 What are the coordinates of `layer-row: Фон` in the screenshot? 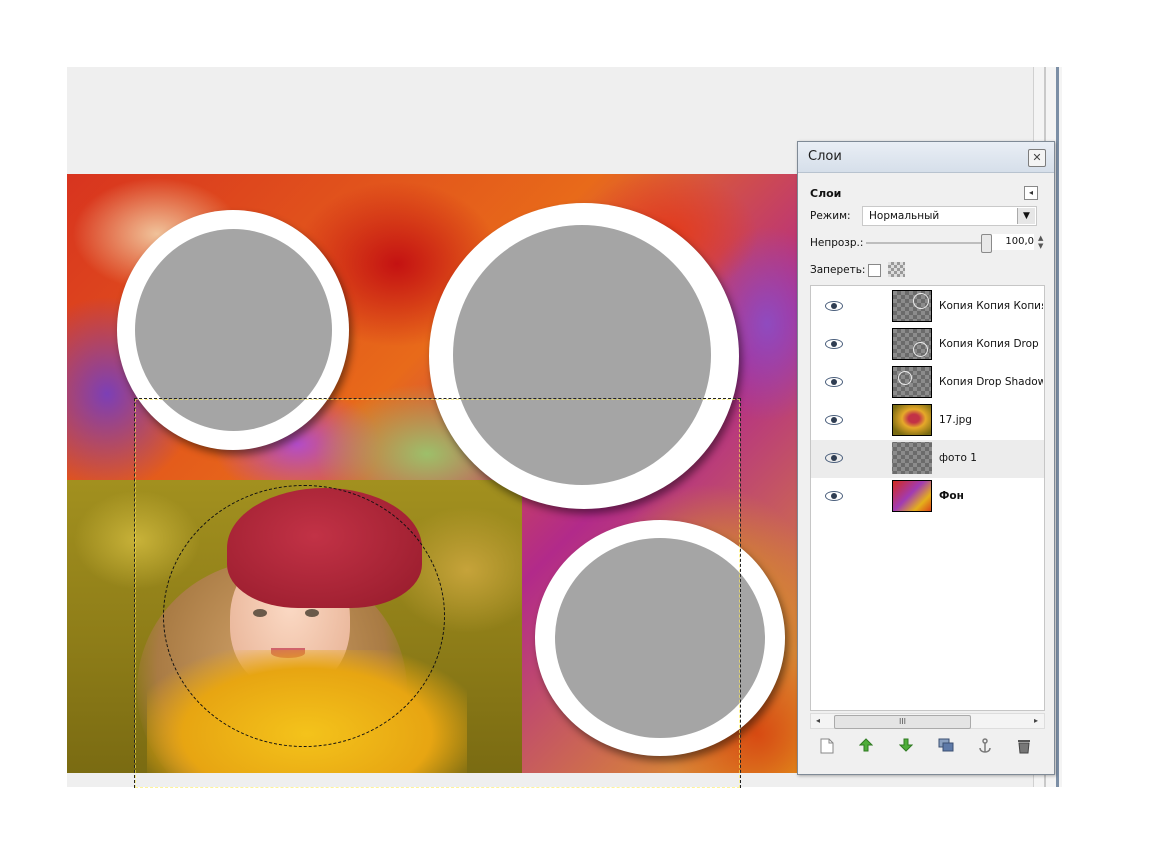 It's located at (927, 497).